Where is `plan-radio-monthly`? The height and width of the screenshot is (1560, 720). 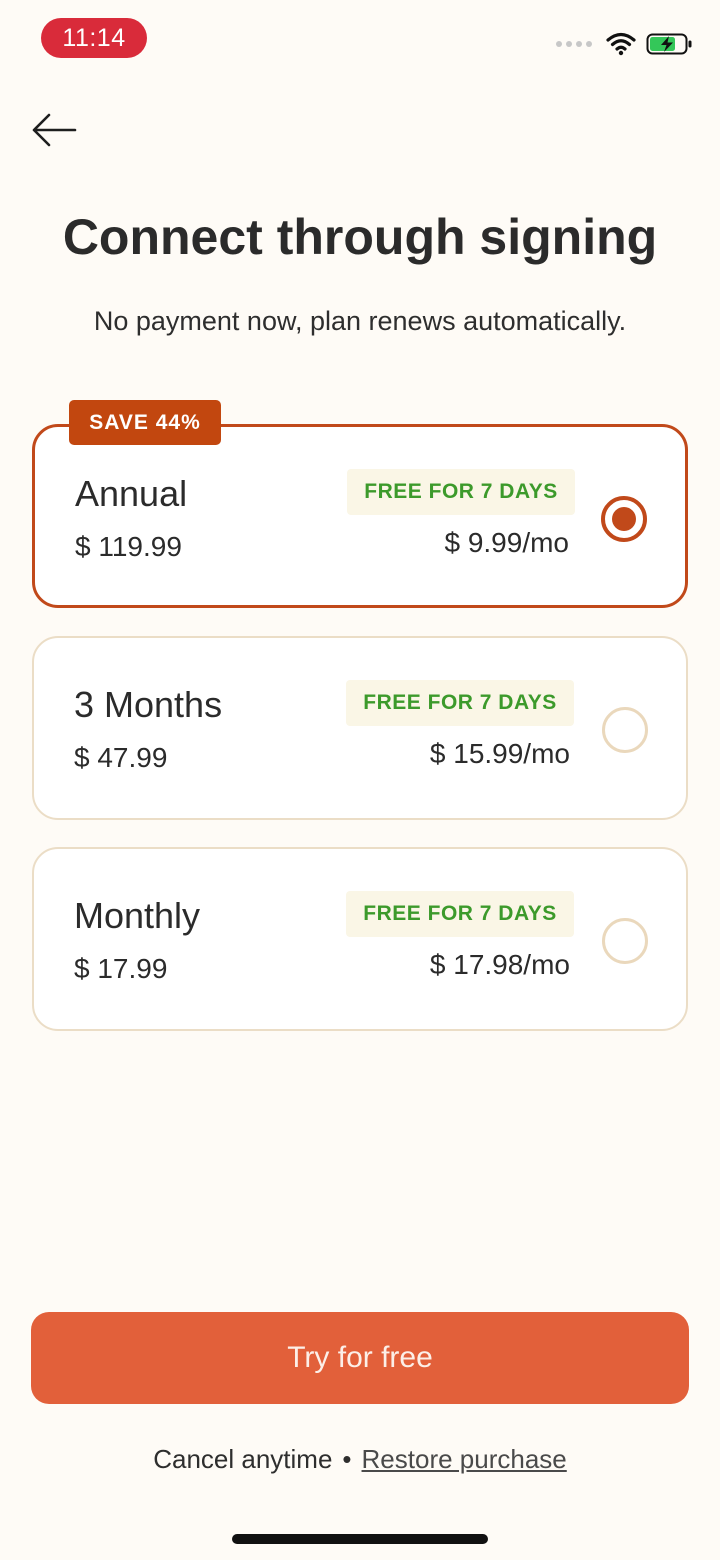
plan-radio-monthly is located at coordinates (625, 941).